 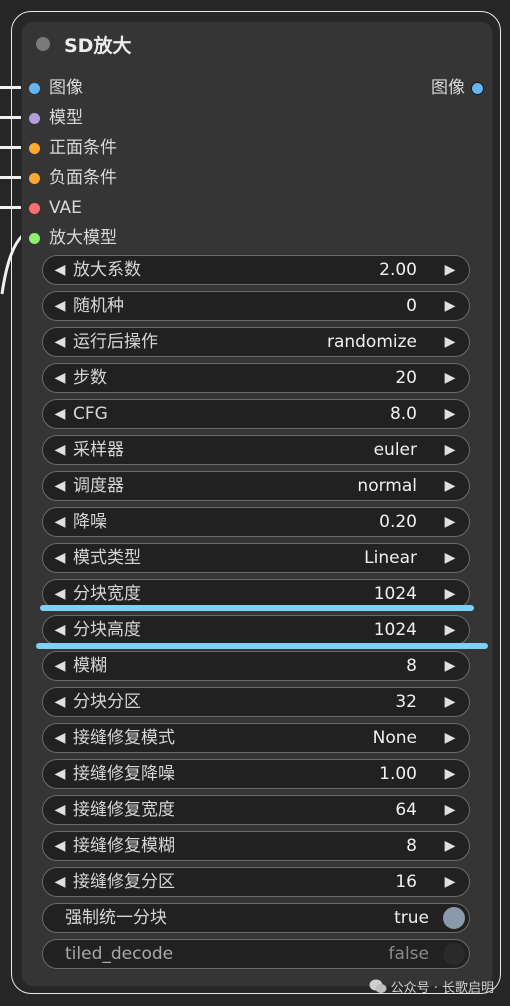 I want to click on number-widget: ◀ 随机种 0 ▶, so click(x=256, y=306).